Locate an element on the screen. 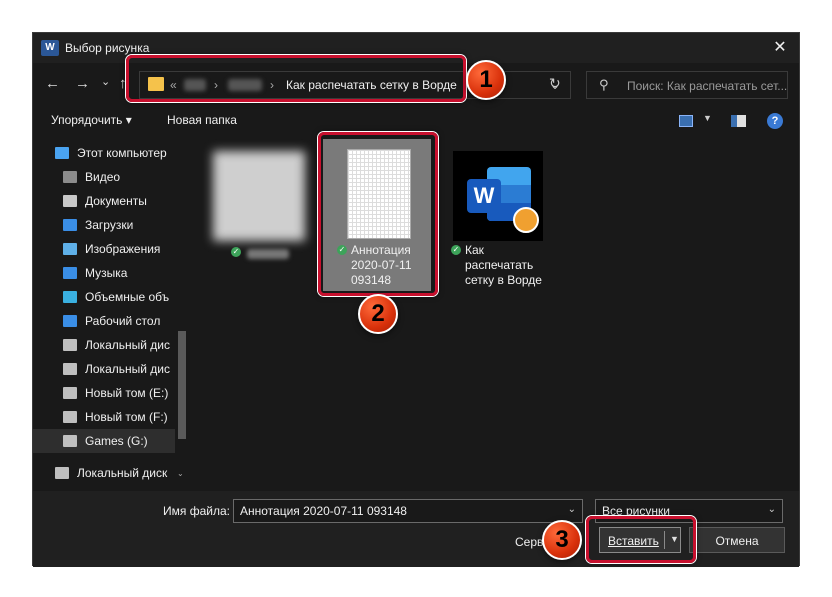 This screenshot has width=832, height=597. back-arrow-icon: ← is located at coordinates (52, 84).